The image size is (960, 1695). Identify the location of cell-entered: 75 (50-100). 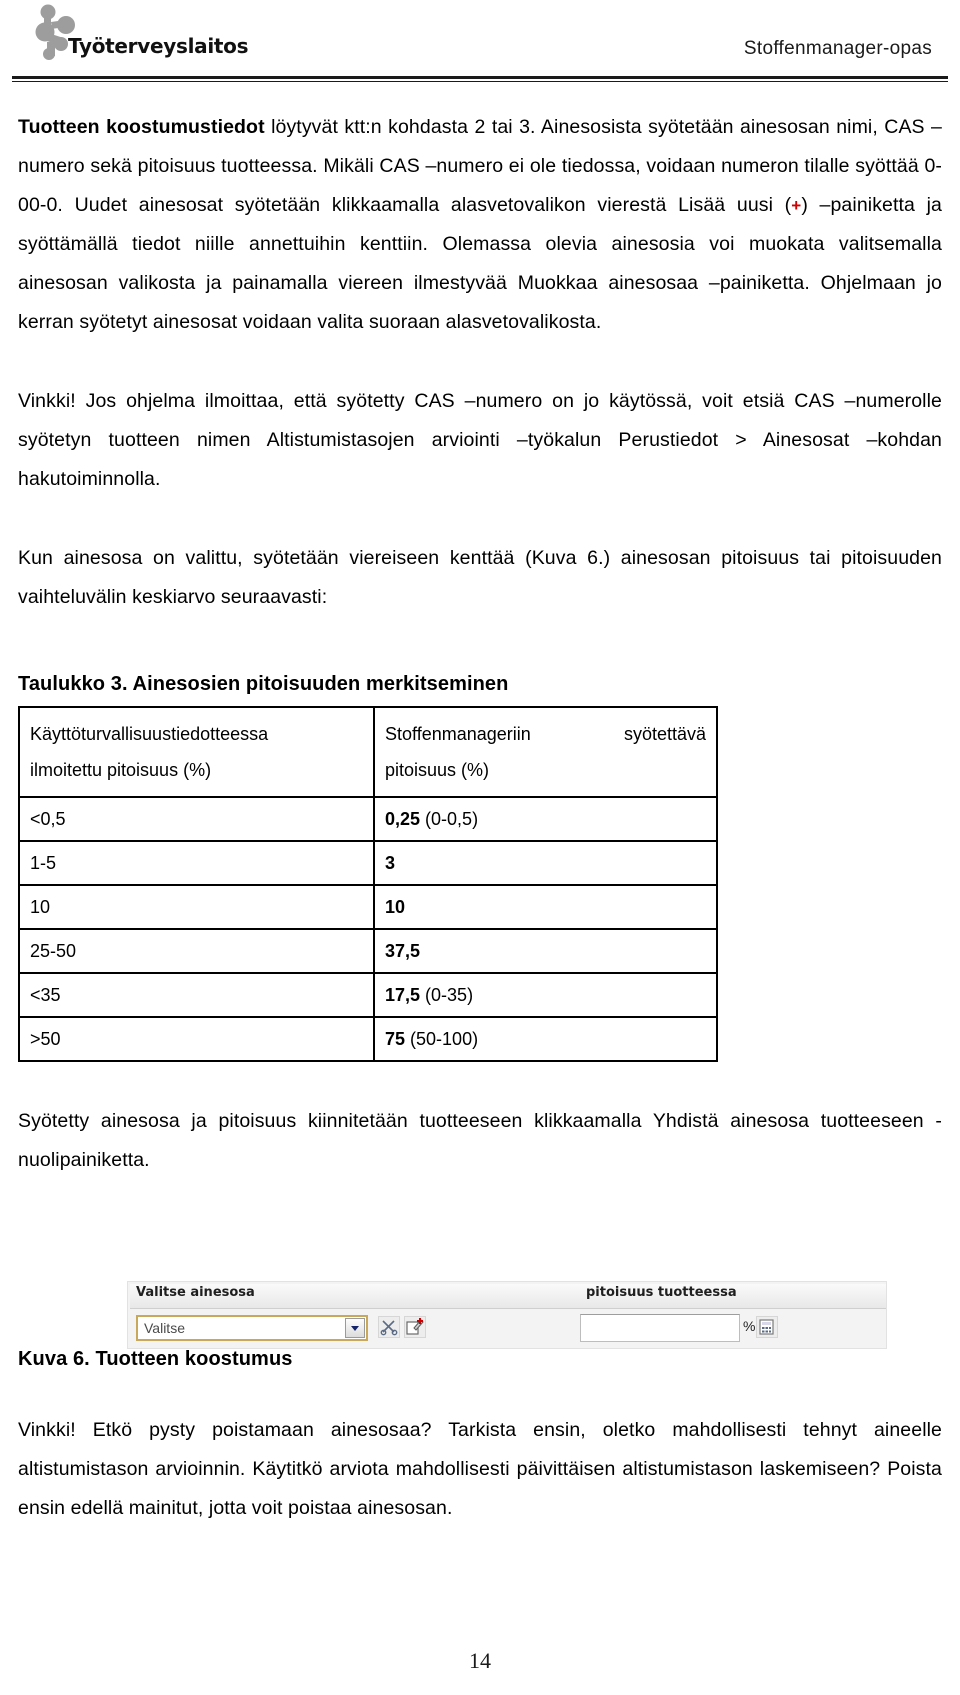
(545, 1039).